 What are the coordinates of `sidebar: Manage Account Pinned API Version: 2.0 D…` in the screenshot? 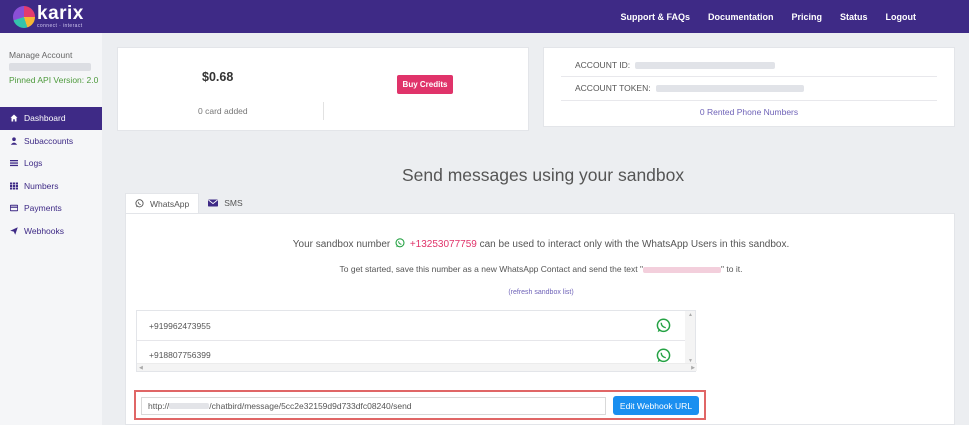 It's located at (51, 229).